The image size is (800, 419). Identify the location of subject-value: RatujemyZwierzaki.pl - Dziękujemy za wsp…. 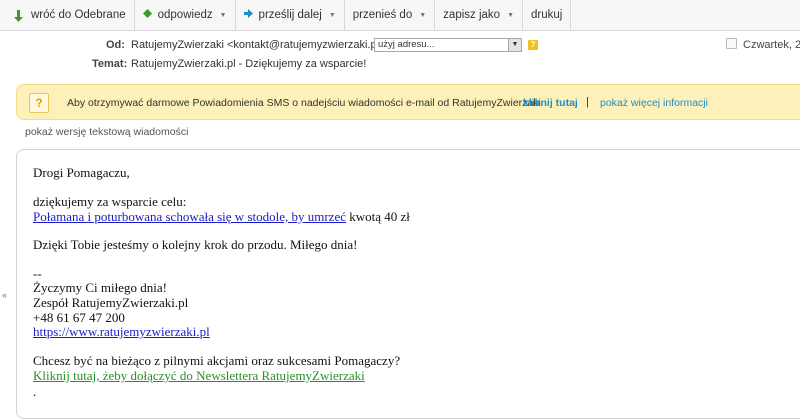
(249, 64).